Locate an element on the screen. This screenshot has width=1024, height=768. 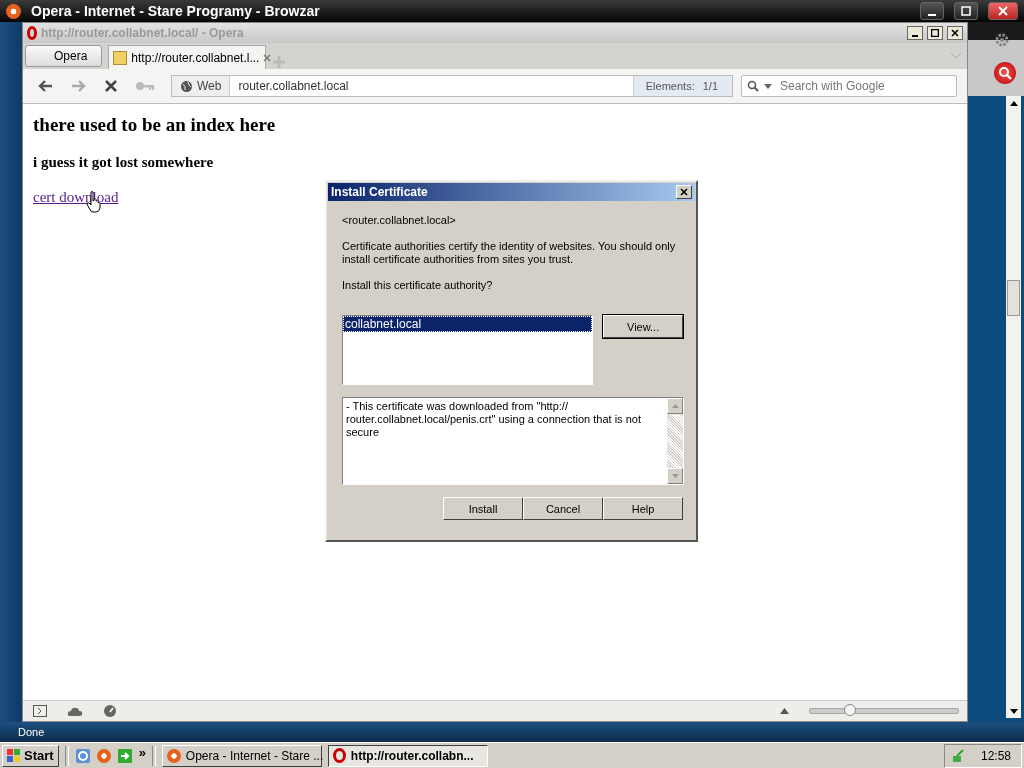
certificate-item: collabnet.local is located at coordinates (468, 324).